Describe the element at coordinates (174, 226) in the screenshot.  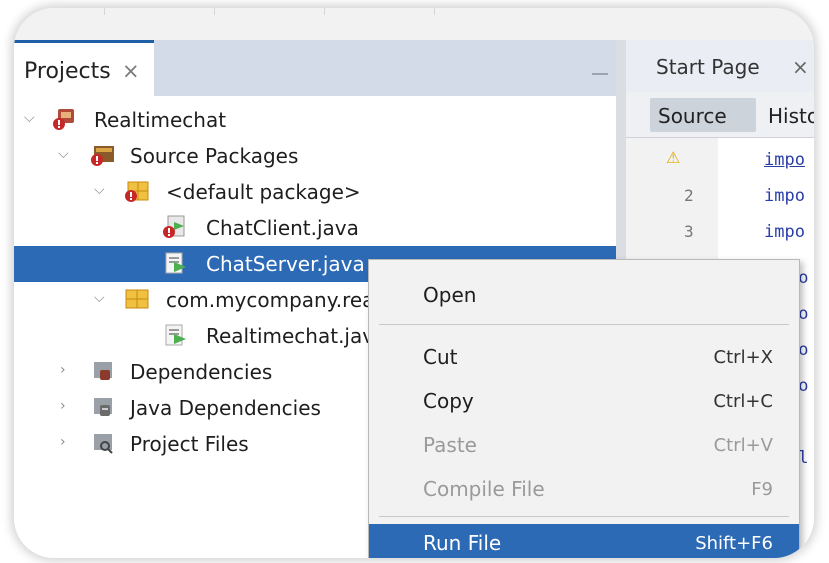
I see `java-file-error-icon` at that location.